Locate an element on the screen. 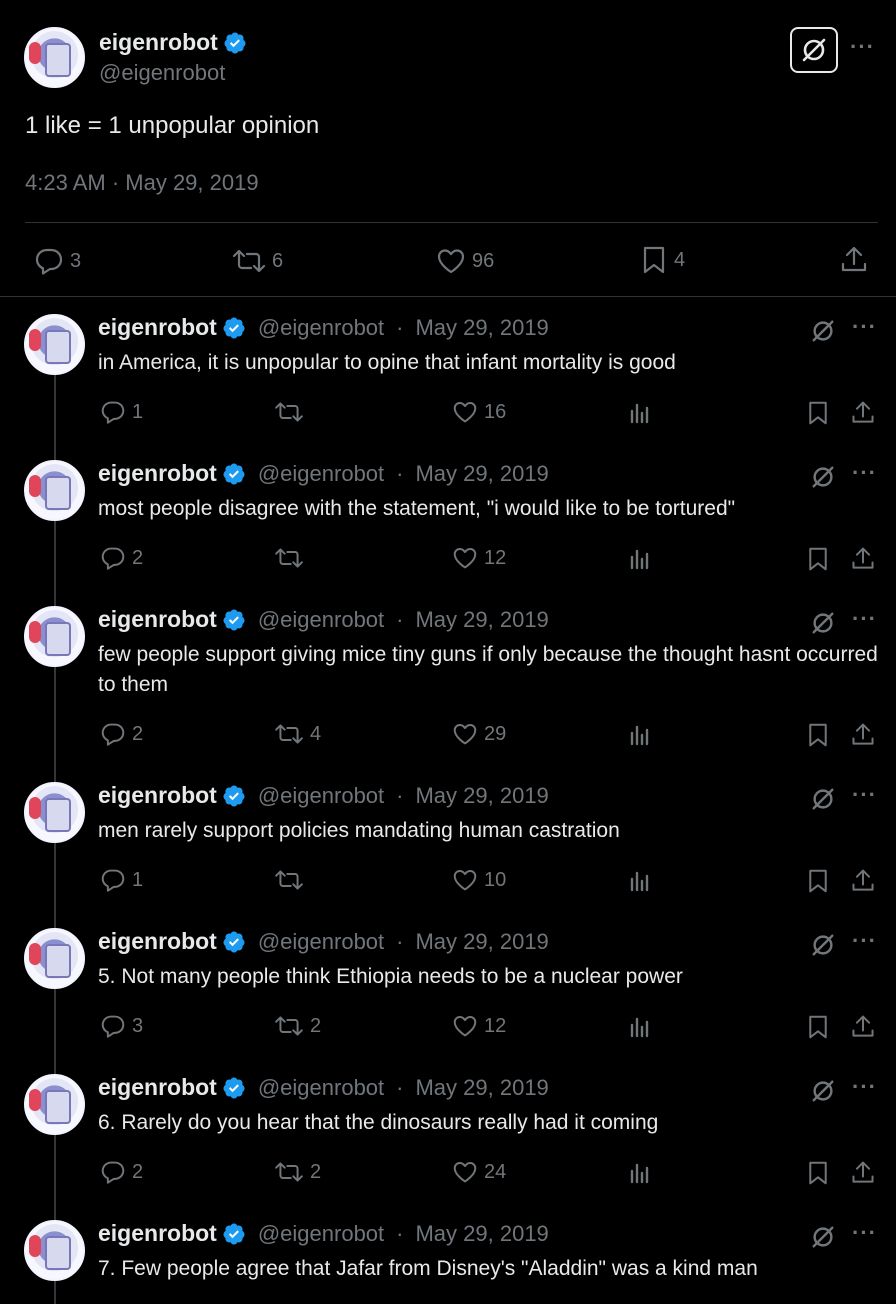  retweet-button: 6 is located at coordinates (257, 261).